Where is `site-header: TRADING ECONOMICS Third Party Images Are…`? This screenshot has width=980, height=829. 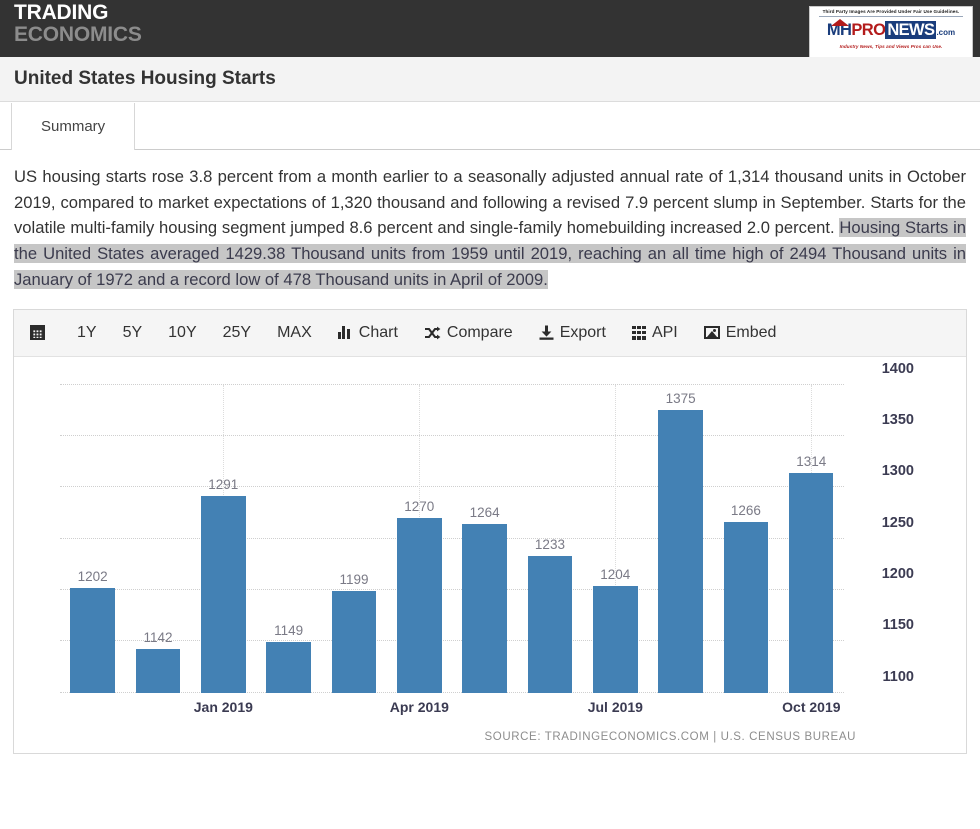 site-header: TRADING ECONOMICS Third Party Images Are… is located at coordinates (490, 28).